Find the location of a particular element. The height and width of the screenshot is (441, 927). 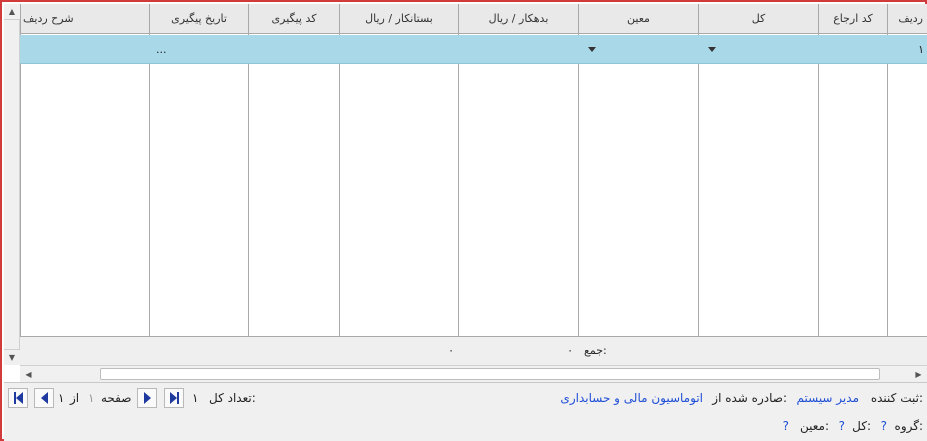

kol-dropdown-icon is located at coordinates (718, 49).